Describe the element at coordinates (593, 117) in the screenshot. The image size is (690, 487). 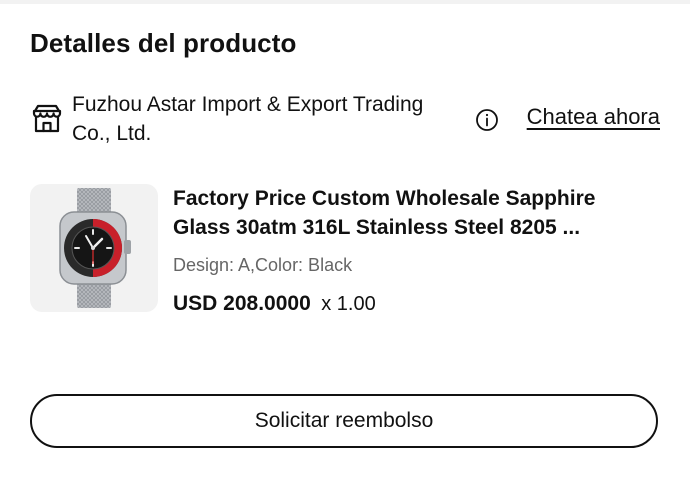
I see `chat-now-link: Chatea ahora` at that location.